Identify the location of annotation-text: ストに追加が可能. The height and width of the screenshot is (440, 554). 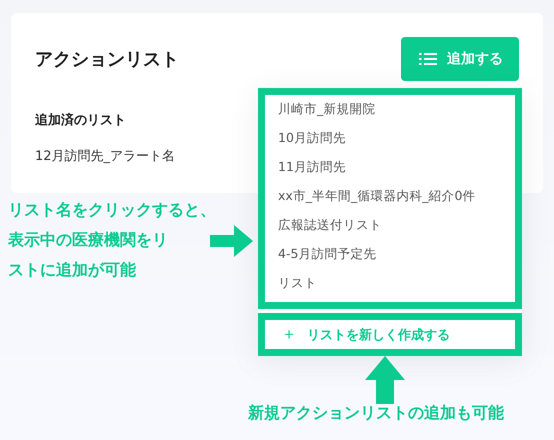
(72, 270).